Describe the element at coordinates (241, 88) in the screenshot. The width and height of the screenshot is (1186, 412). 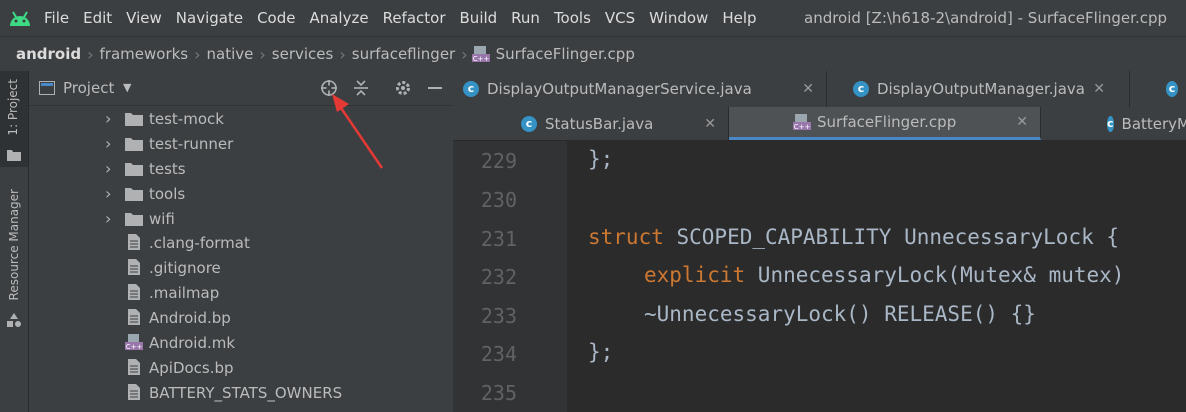
I see `project-panel-header: Project ▼` at that location.